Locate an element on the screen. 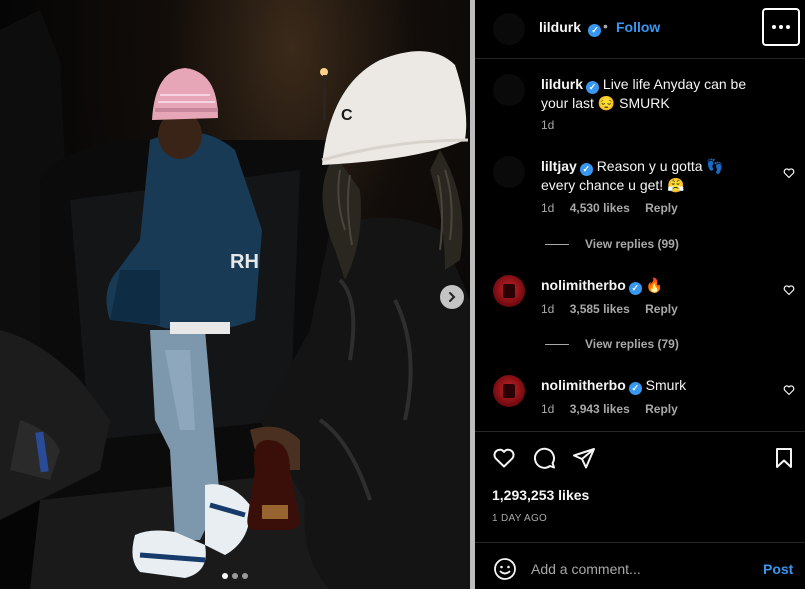 Image resolution: width=805 pixels, height=589 pixels. caption-age: 1d is located at coordinates (547, 125).